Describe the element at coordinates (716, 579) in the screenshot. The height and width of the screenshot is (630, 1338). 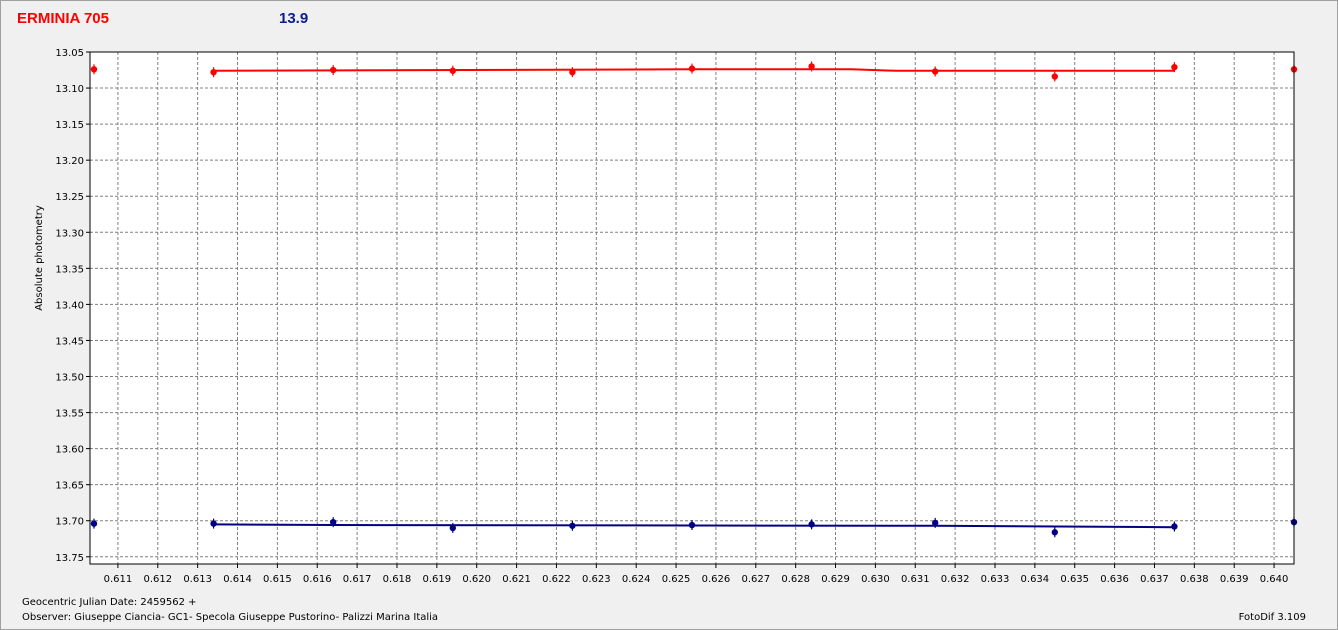
I see `x-tick-label: 0.626` at that location.